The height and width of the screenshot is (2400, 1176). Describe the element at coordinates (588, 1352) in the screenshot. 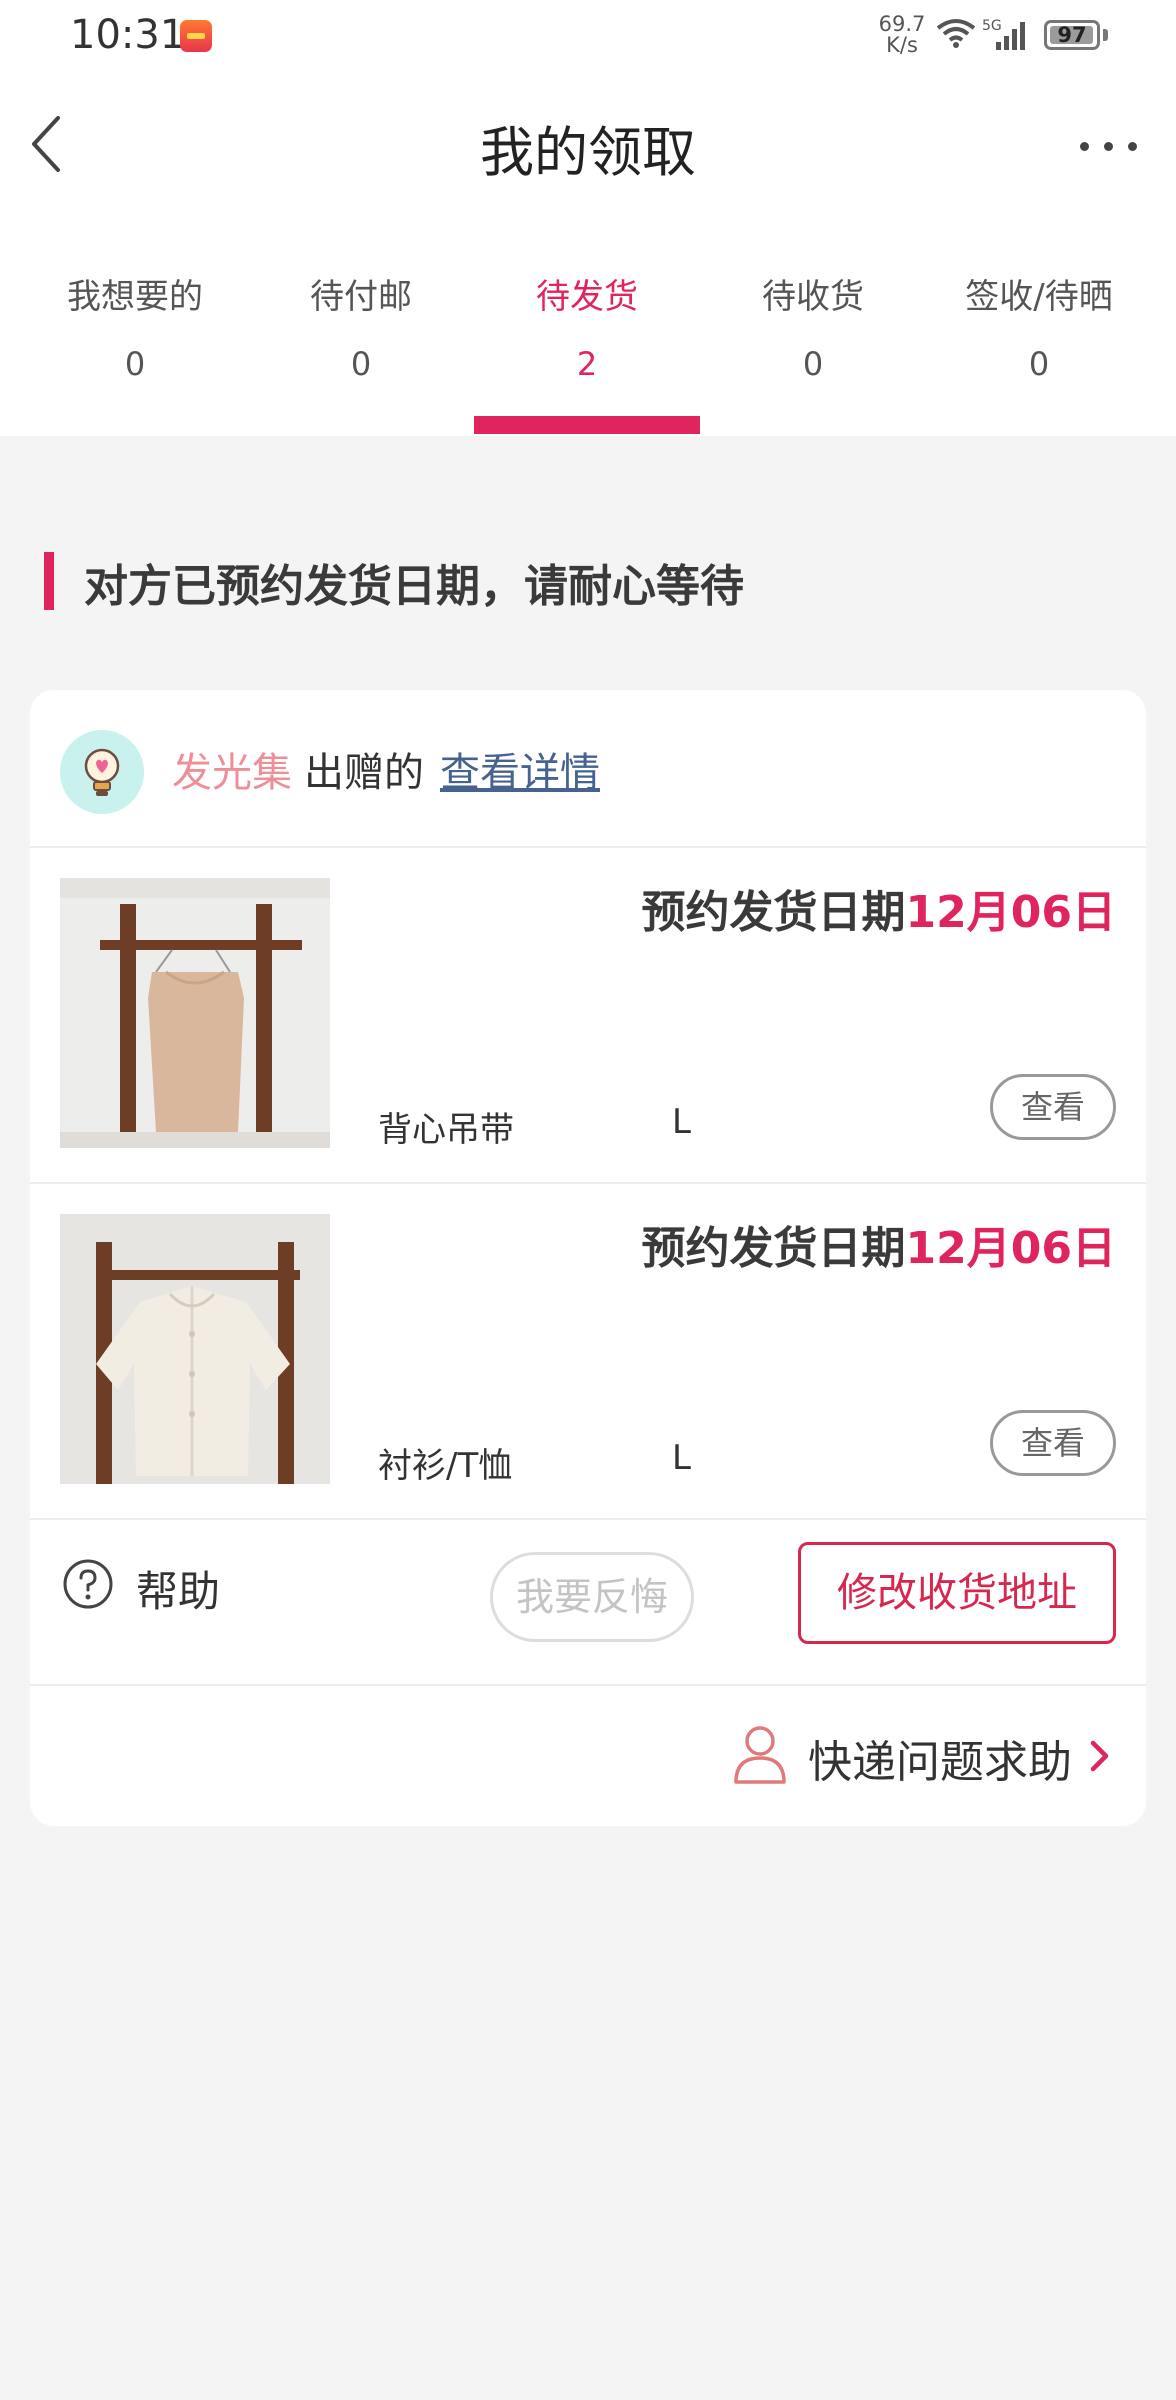

I see `list-item: 预约发货日期12月06日 衬衫/T恤 L 查看` at that location.